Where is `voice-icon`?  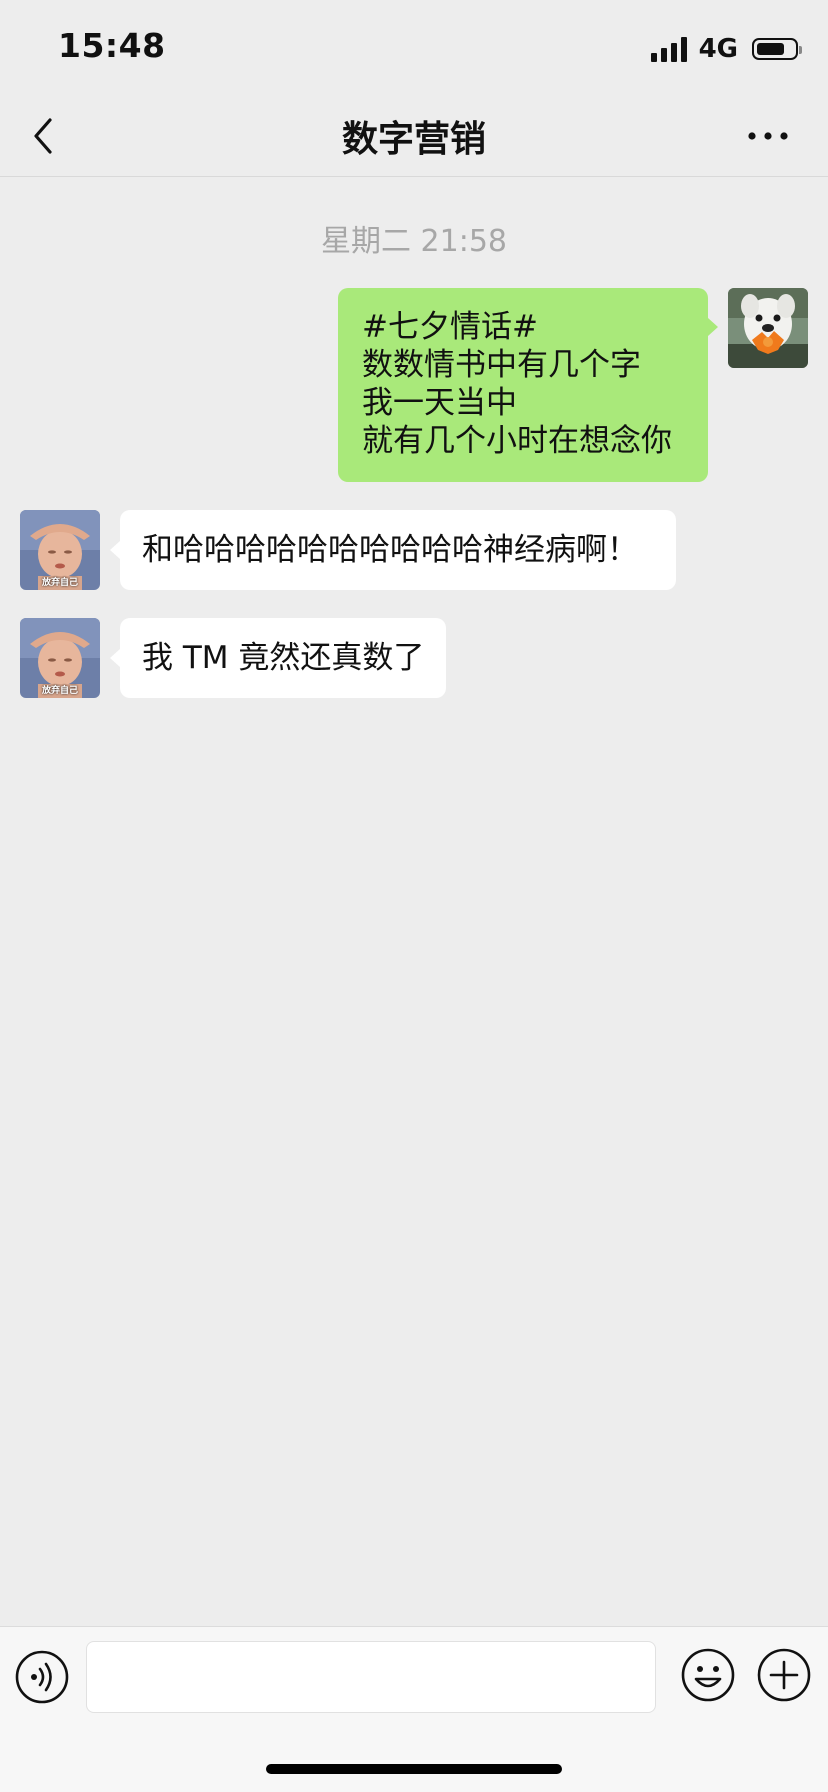
voice-icon is located at coordinates (42, 1677).